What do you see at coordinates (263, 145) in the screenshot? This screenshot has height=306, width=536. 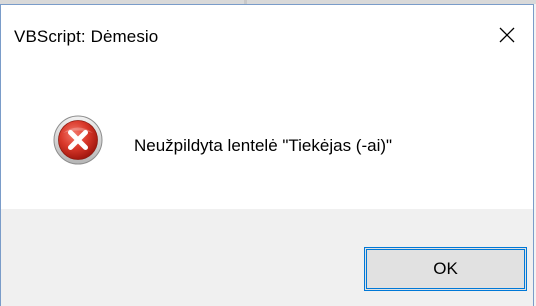 I see `dialog-message: Neužpildyta lentelė "Tiekėjas (-ai)"` at bounding box center [263, 145].